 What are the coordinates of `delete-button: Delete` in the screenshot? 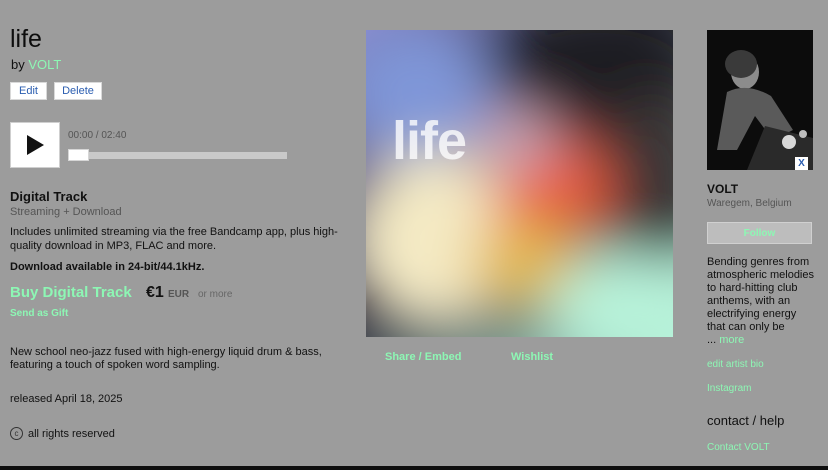 It's located at (78, 91).